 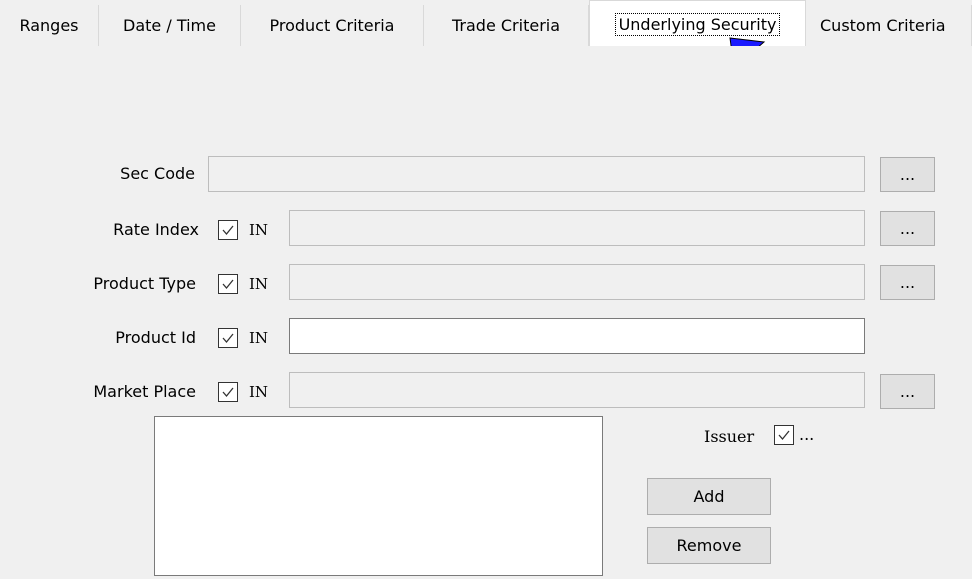 I want to click on tab-ranges: Ranges, so click(x=49, y=25).